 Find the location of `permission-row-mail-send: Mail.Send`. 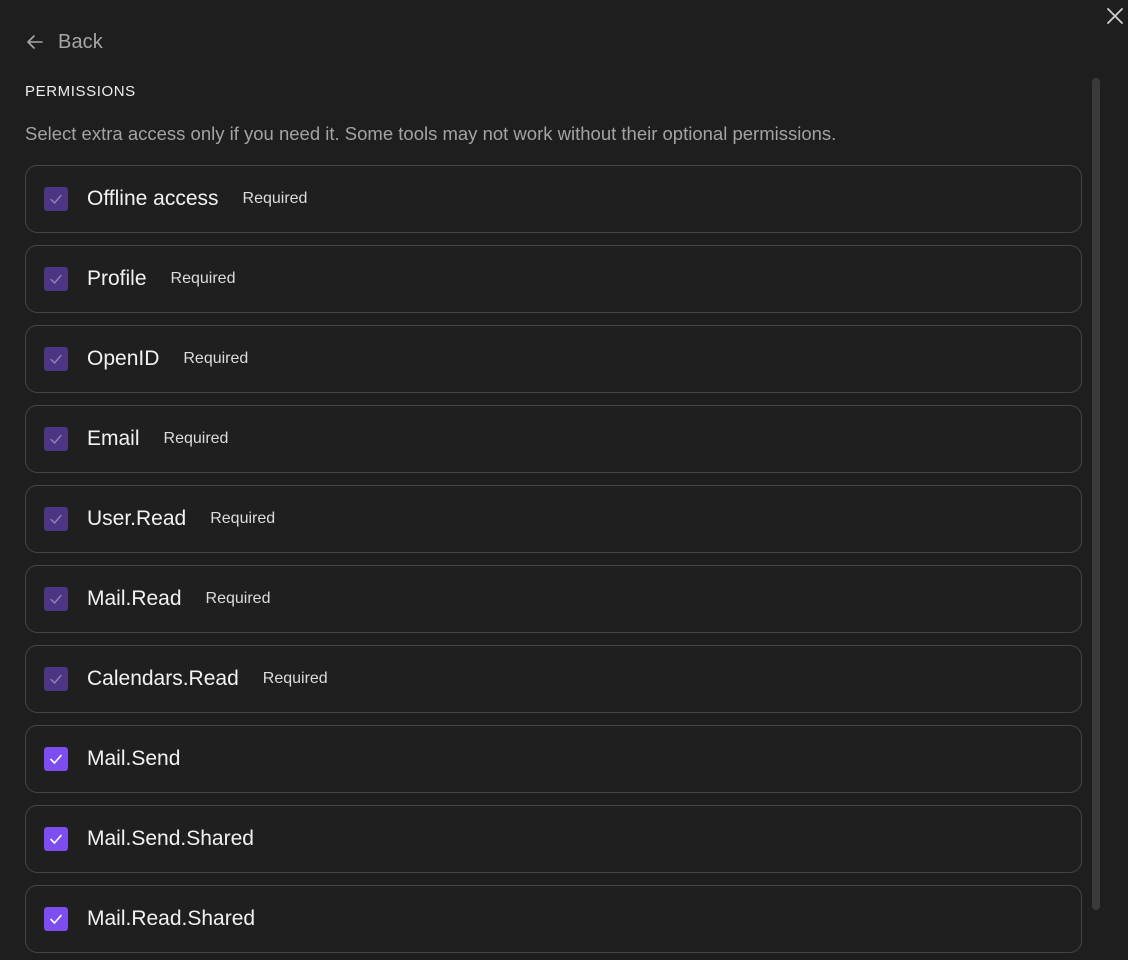

permission-row-mail-send: Mail.Send is located at coordinates (553, 759).